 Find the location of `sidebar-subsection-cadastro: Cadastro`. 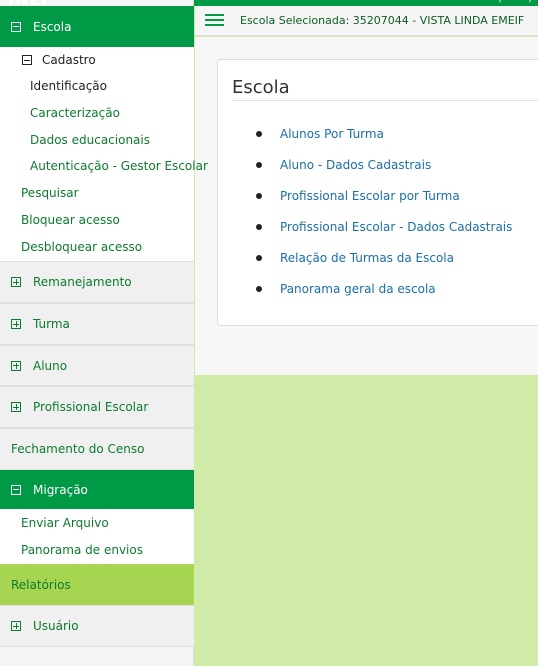

sidebar-subsection-cadastro: Cadastro is located at coordinates (97, 60).